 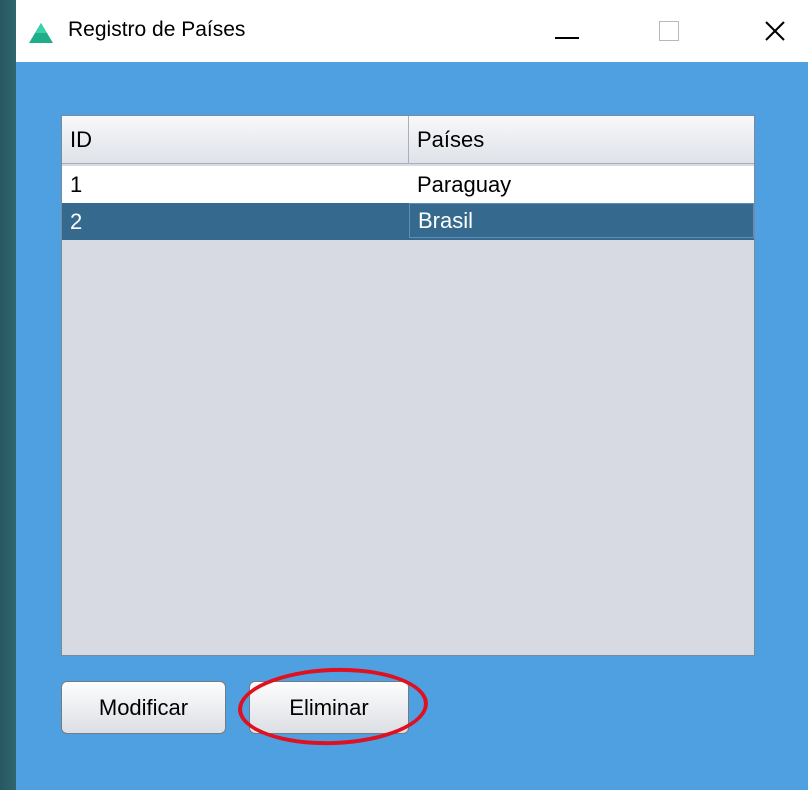 I want to click on minimize-icon, so click(x=567, y=38).